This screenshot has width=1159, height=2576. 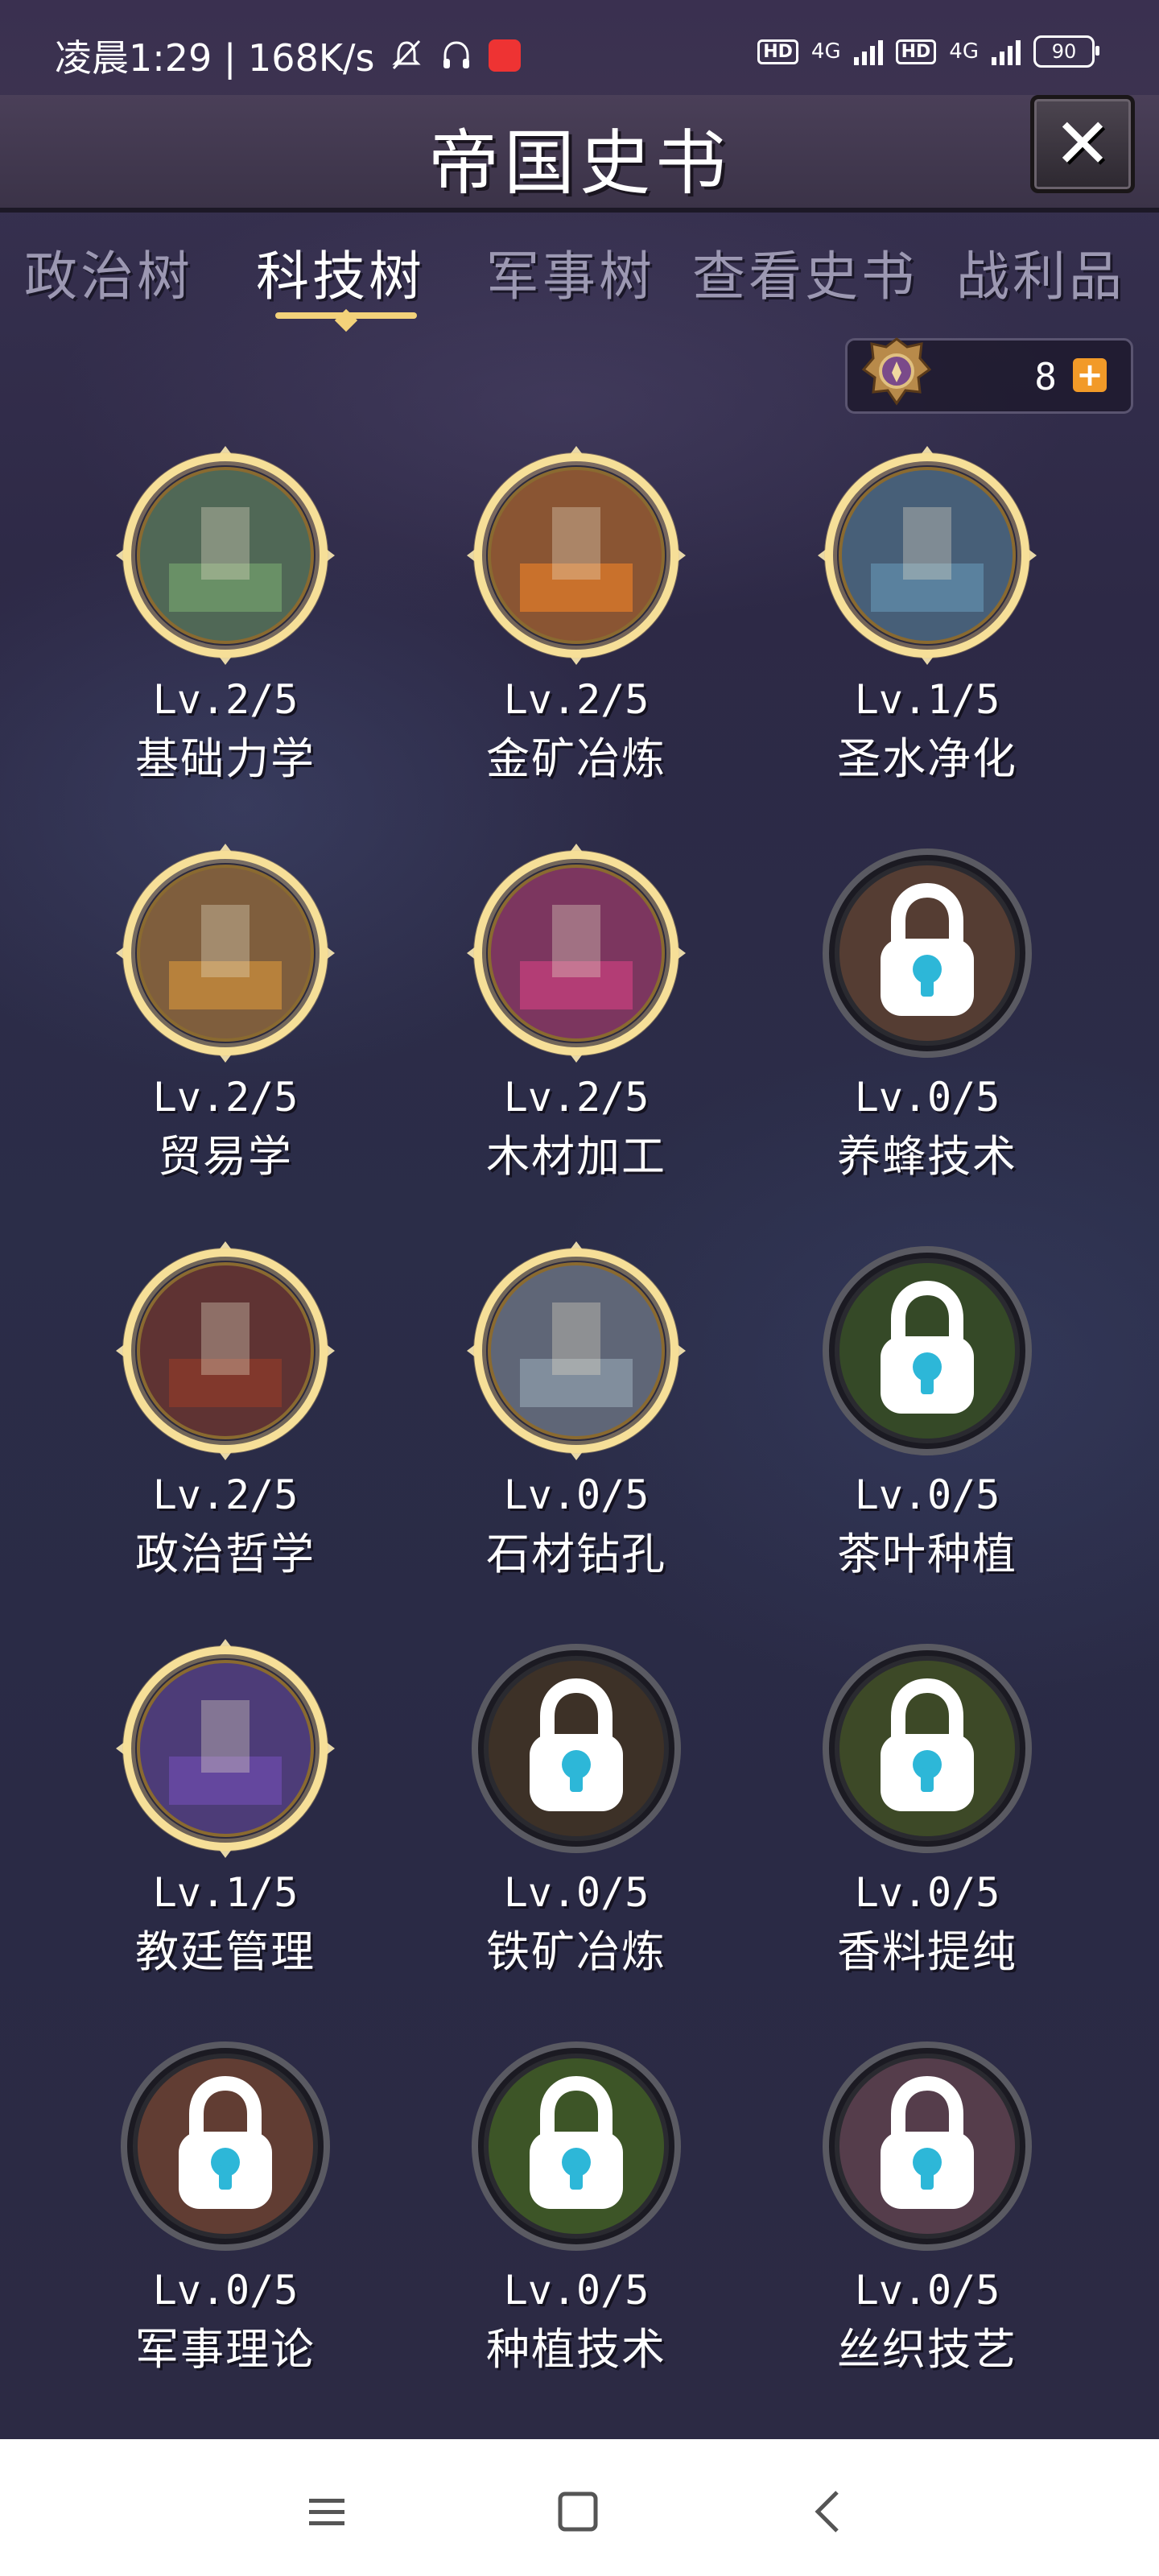 What do you see at coordinates (927, 1554) in the screenshot?
I see `tech-name: 茶叶种植` at bounding box center [927, 1554].